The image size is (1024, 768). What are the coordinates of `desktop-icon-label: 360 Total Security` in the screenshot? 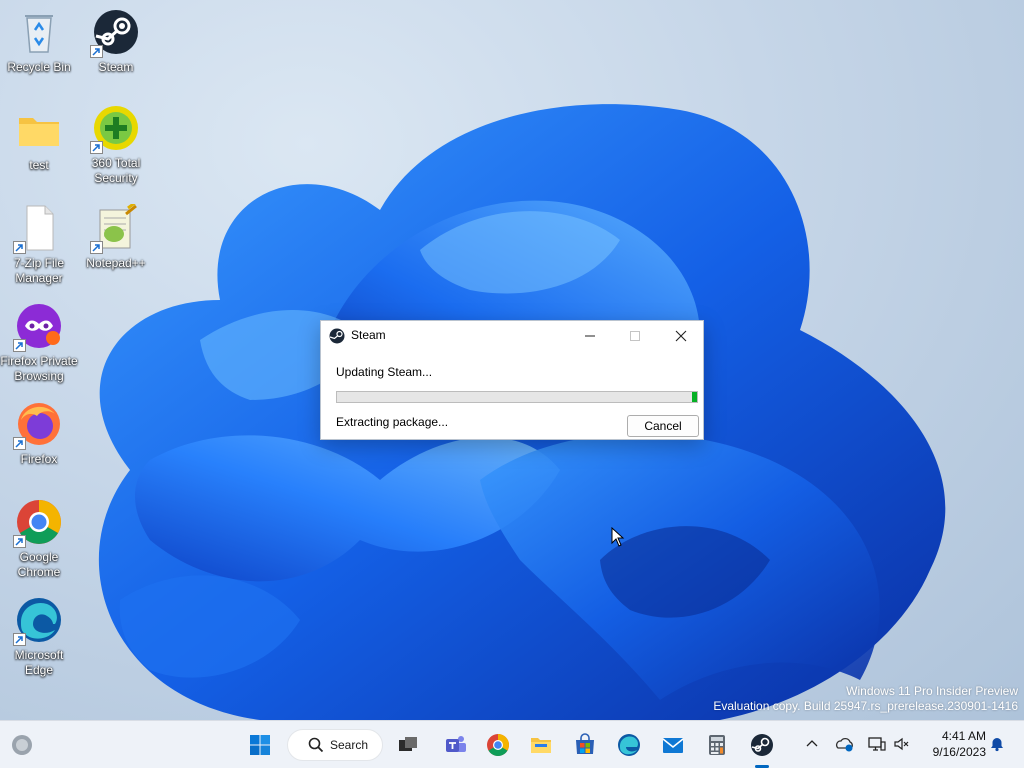 It's located at (116, 170).